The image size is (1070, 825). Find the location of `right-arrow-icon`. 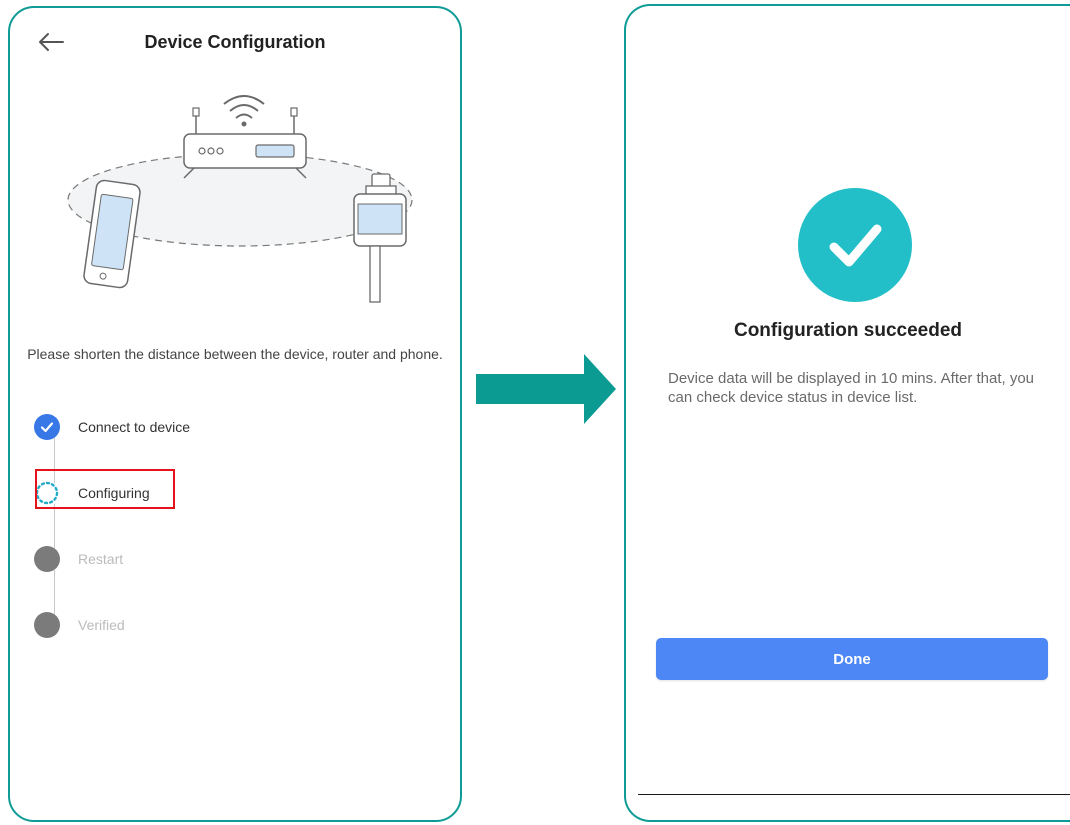

right-arrow-icon is located at coordinates (546, 389).